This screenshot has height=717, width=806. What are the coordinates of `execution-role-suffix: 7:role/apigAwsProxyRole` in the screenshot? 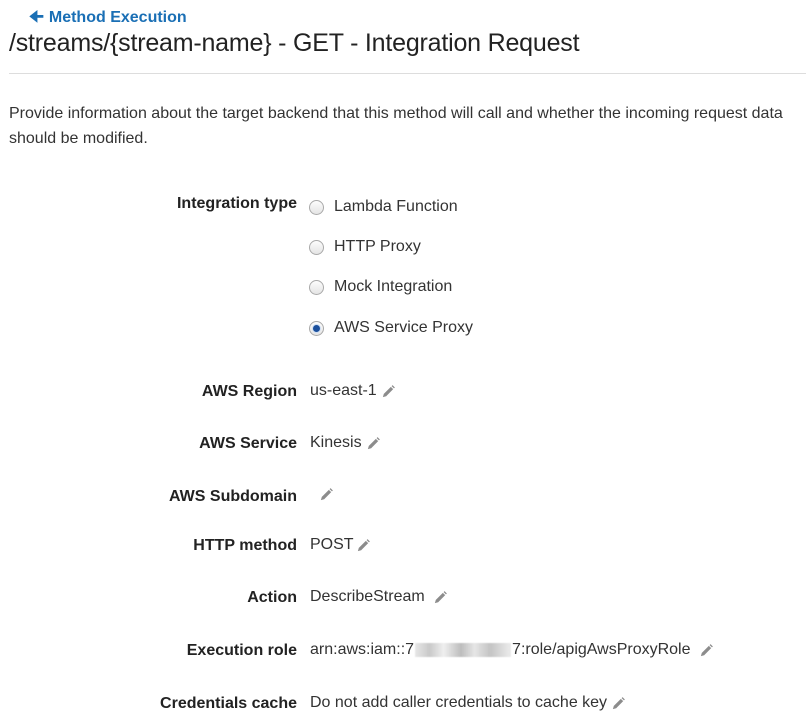 It's located at (601, 649).